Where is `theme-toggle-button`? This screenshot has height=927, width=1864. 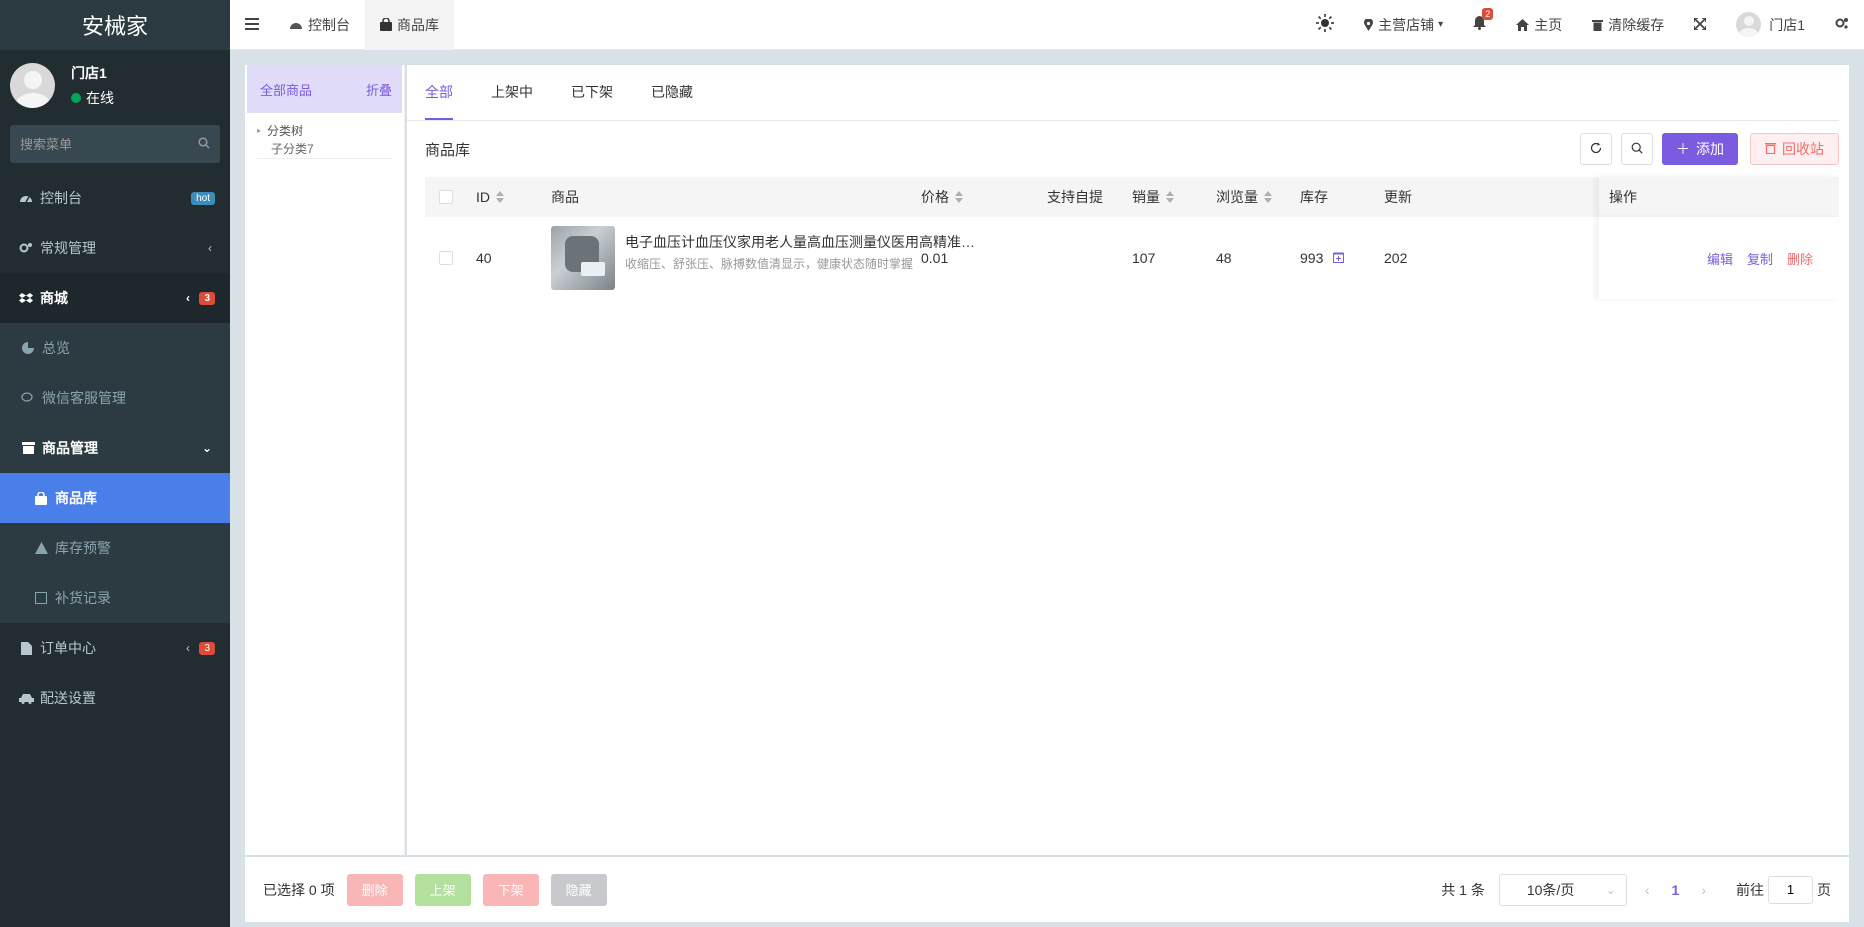
theme-toggle-button is located at coordinates (1325, 25).